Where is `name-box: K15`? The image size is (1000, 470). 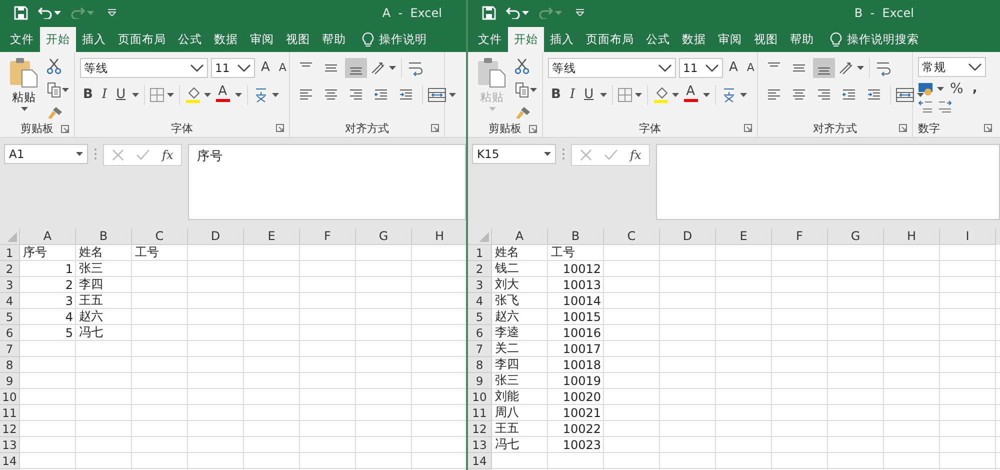
name-box: K15 is located at coordinates (514, 154).